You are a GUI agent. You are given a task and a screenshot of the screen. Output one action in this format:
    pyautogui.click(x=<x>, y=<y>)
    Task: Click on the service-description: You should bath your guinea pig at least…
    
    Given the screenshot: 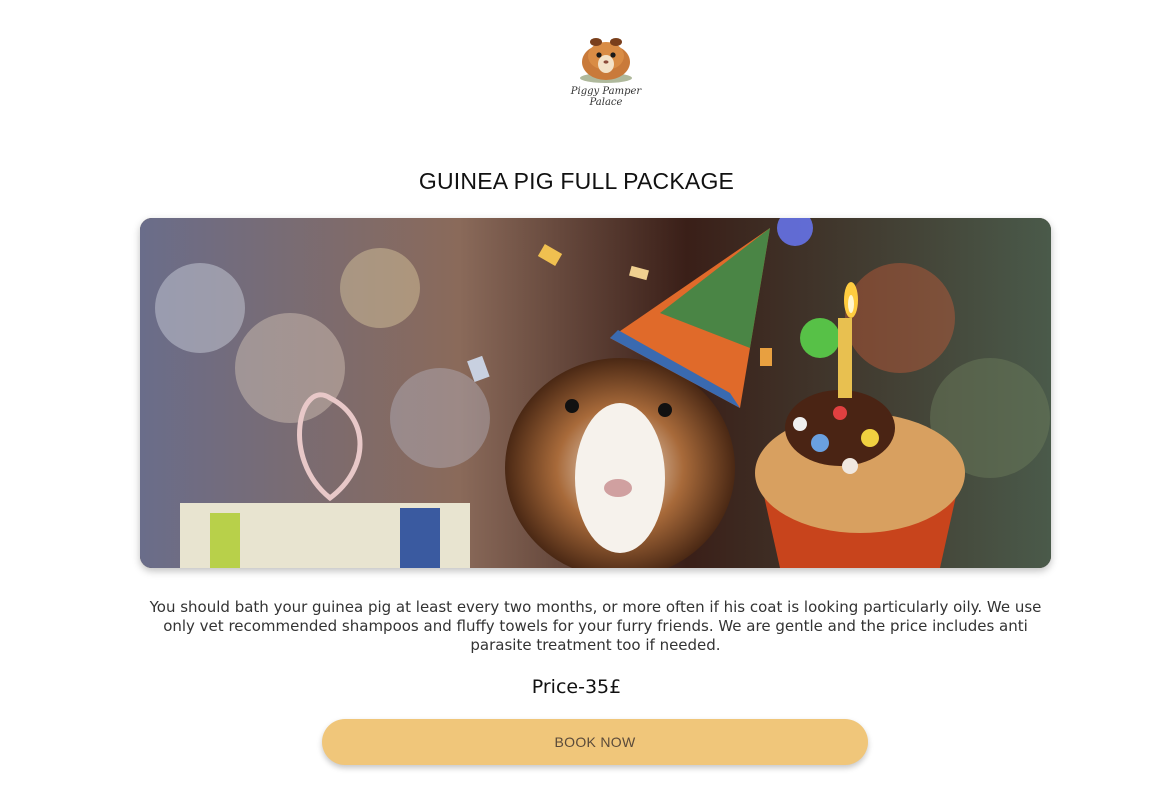 What is the action you would take?
    pyautogui.click(x=595, y=626)
    